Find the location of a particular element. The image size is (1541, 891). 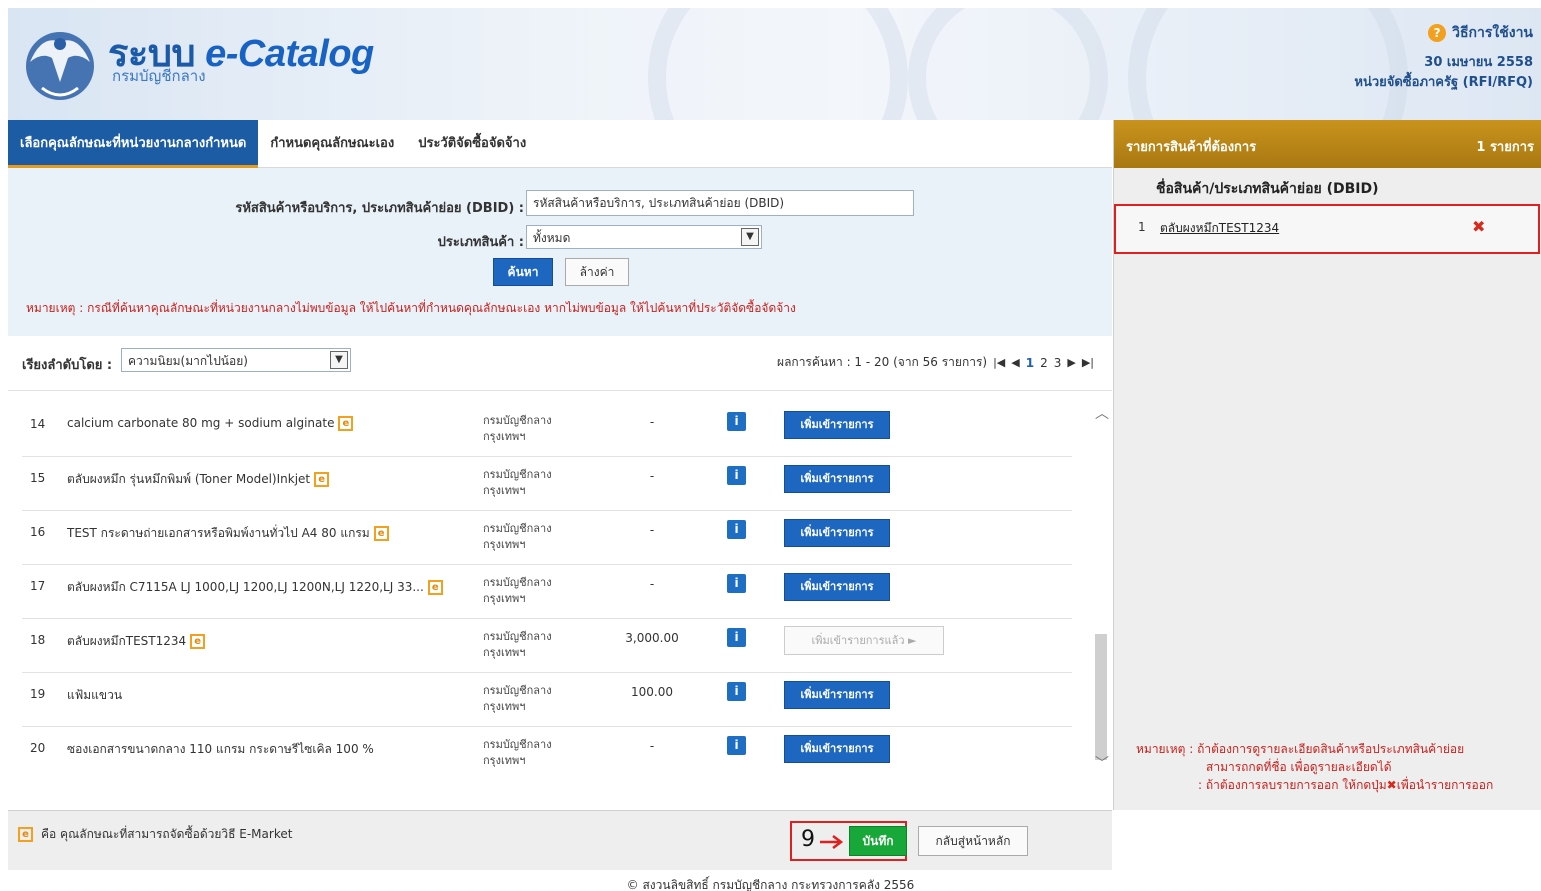

back-to-home-button: กลับสู่หน้าหลัก is located at coordinates (973, 841).